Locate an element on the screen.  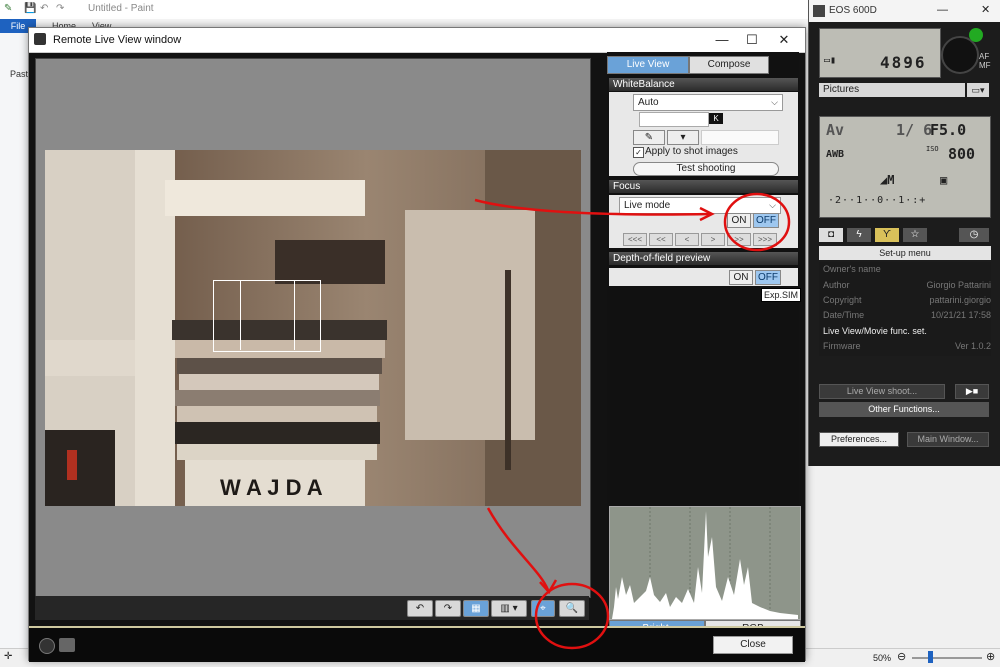
crosshair-icon: ✛ is located at coordinates (8, 656).